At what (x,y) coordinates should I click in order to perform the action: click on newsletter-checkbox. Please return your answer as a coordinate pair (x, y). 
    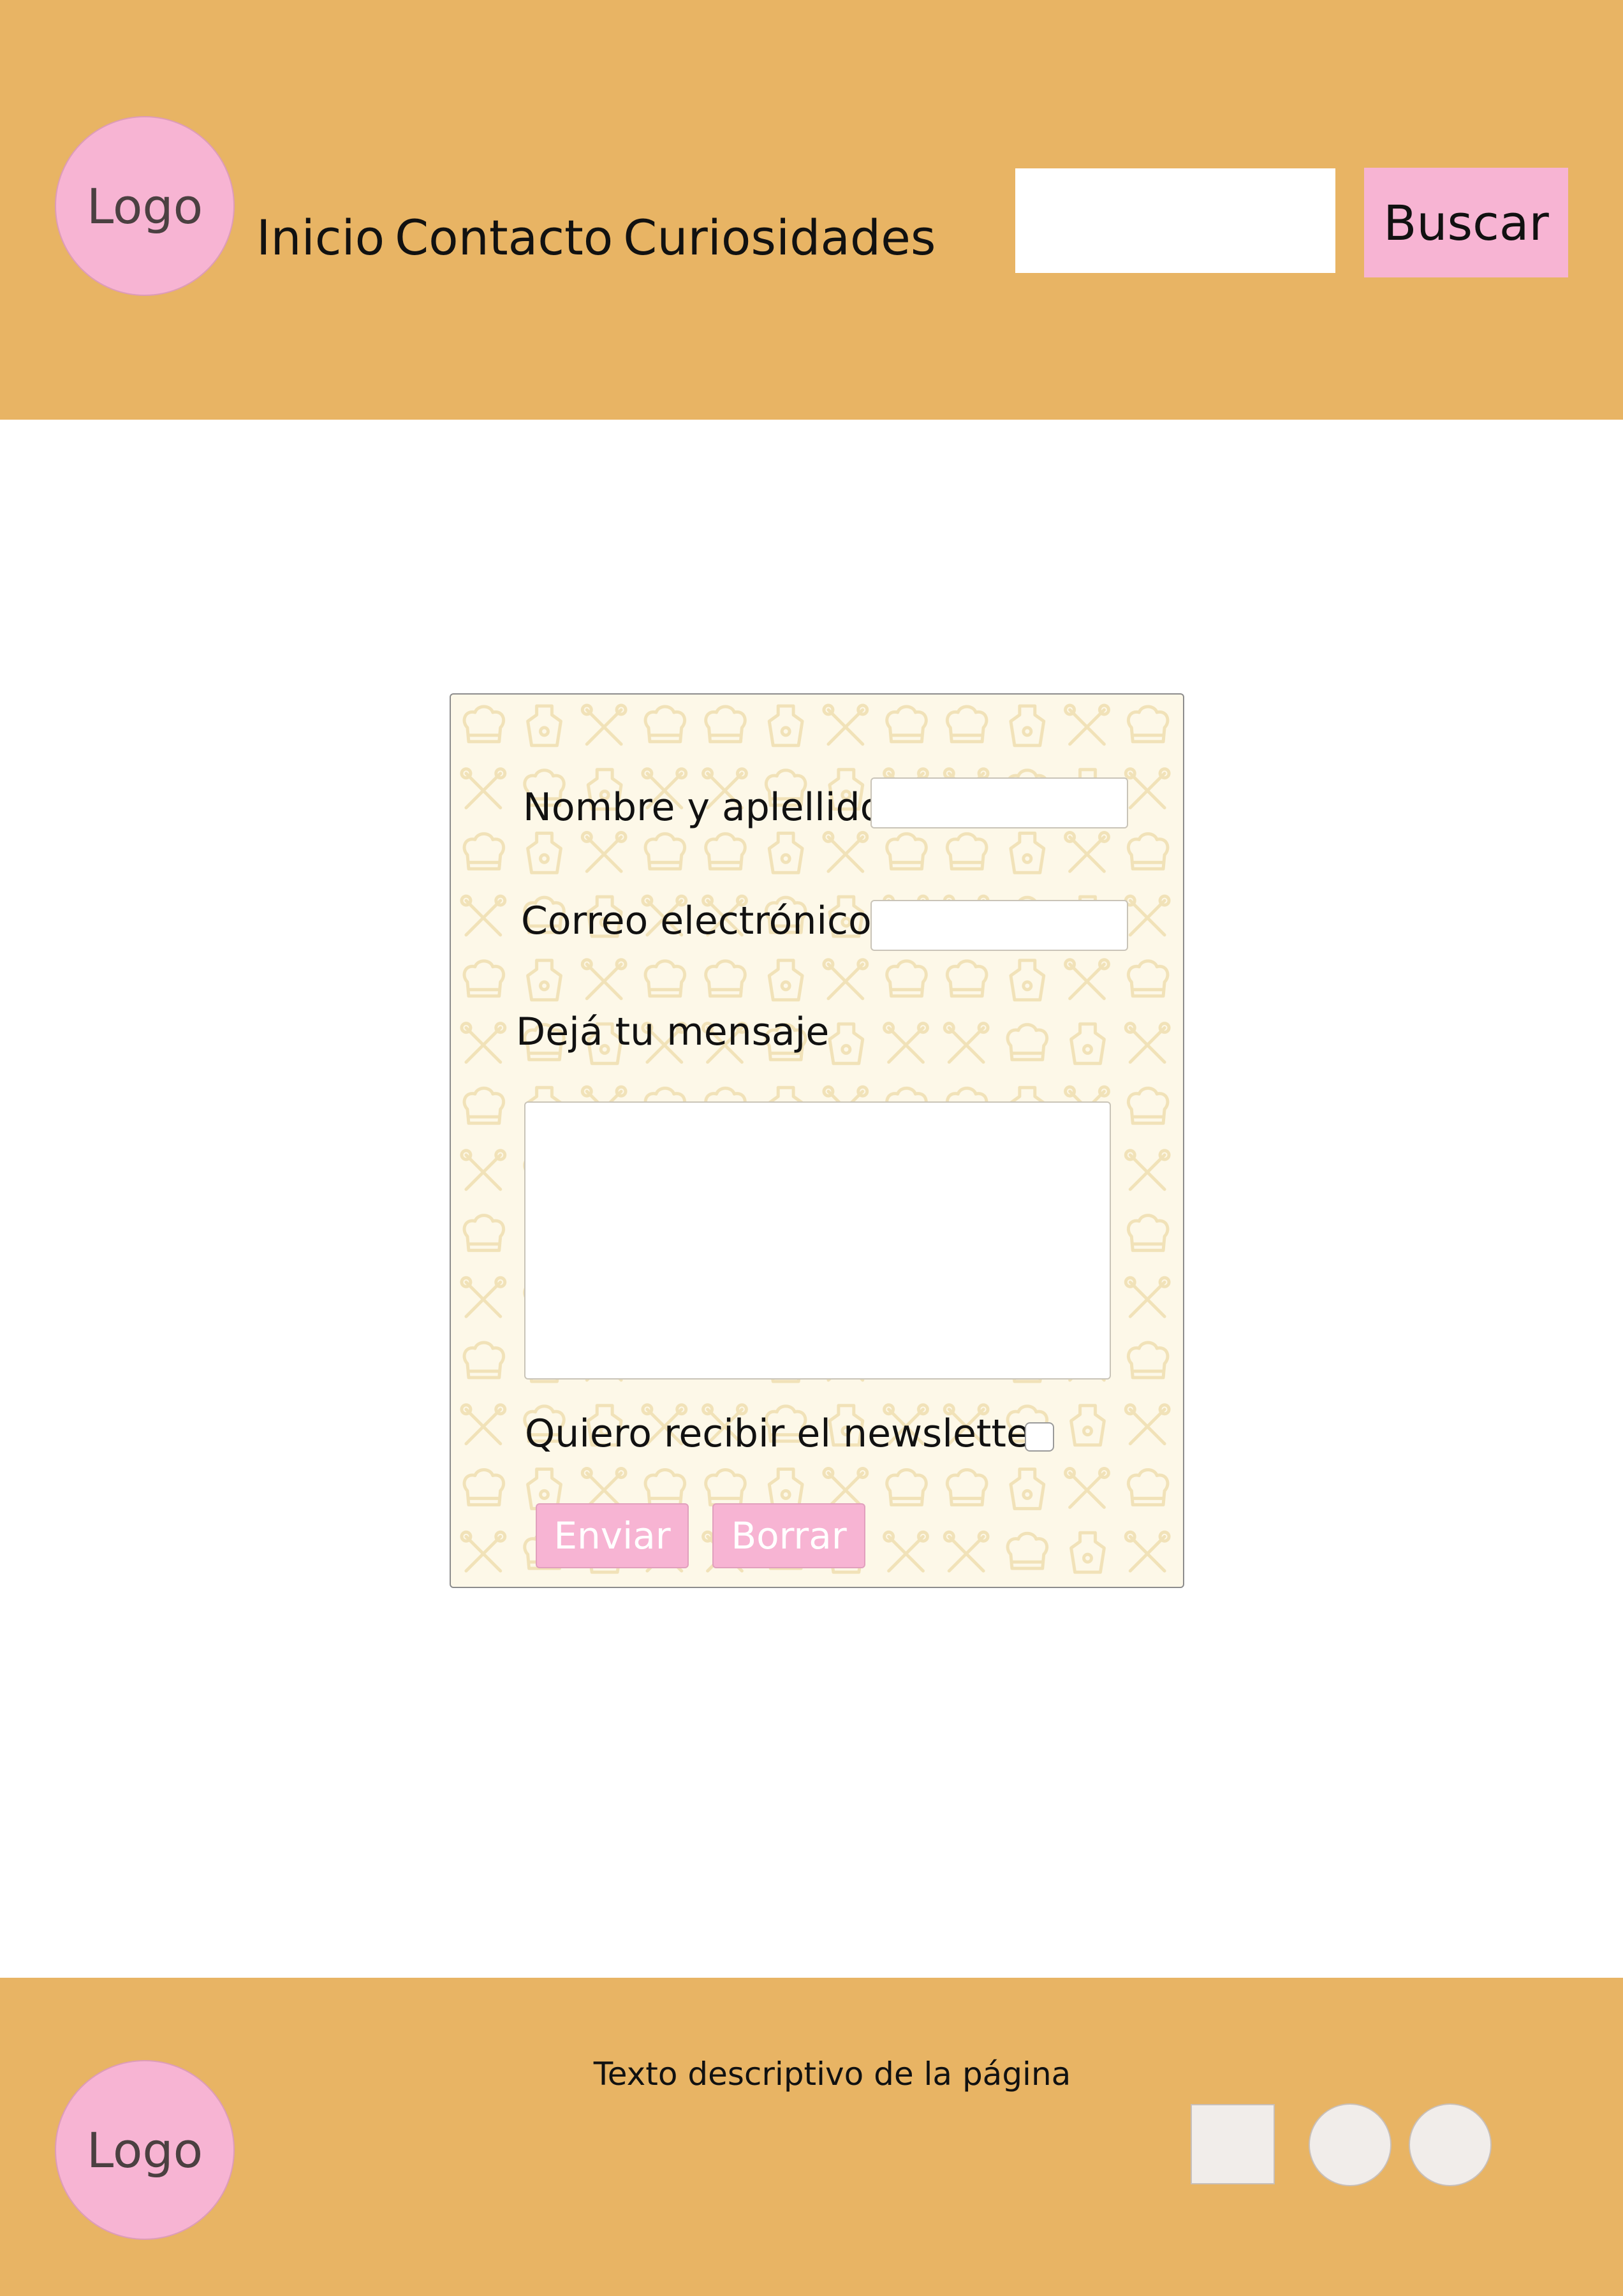
    Looking at the image, I should click on (1039, 1437).